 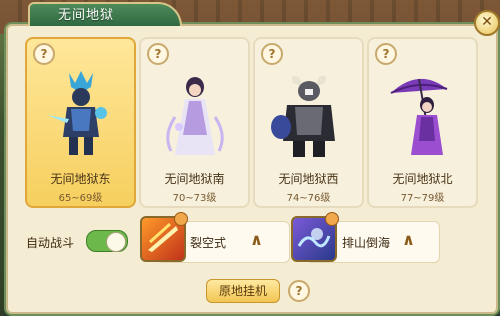 What do you see at coordinates (116, 242) in the screenshot?
I see `toggle-knob` at bounding box center [116, 242].